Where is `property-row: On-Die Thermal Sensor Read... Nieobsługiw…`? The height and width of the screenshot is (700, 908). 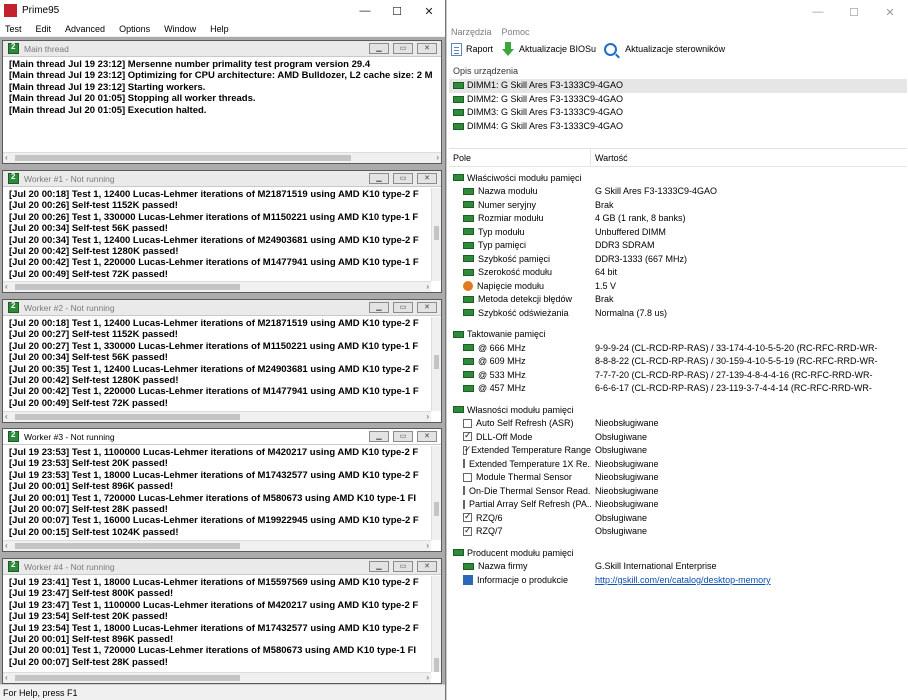
property-row: On-Die Thermal Sensor Read... Nieobsługiw… is located at coordinates (678, 491).